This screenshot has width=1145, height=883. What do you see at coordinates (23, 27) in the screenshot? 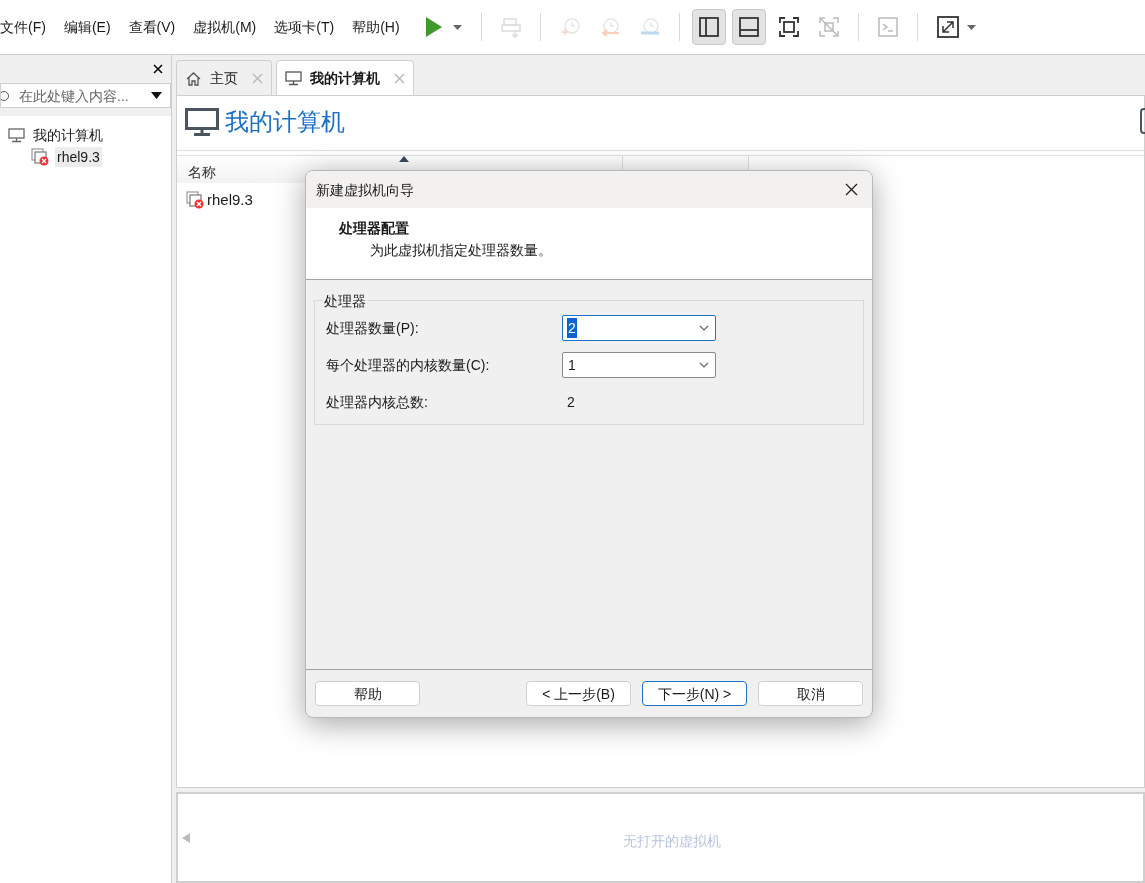
I see `menu-item: 文件(F)` at bounding box center [23, 27].